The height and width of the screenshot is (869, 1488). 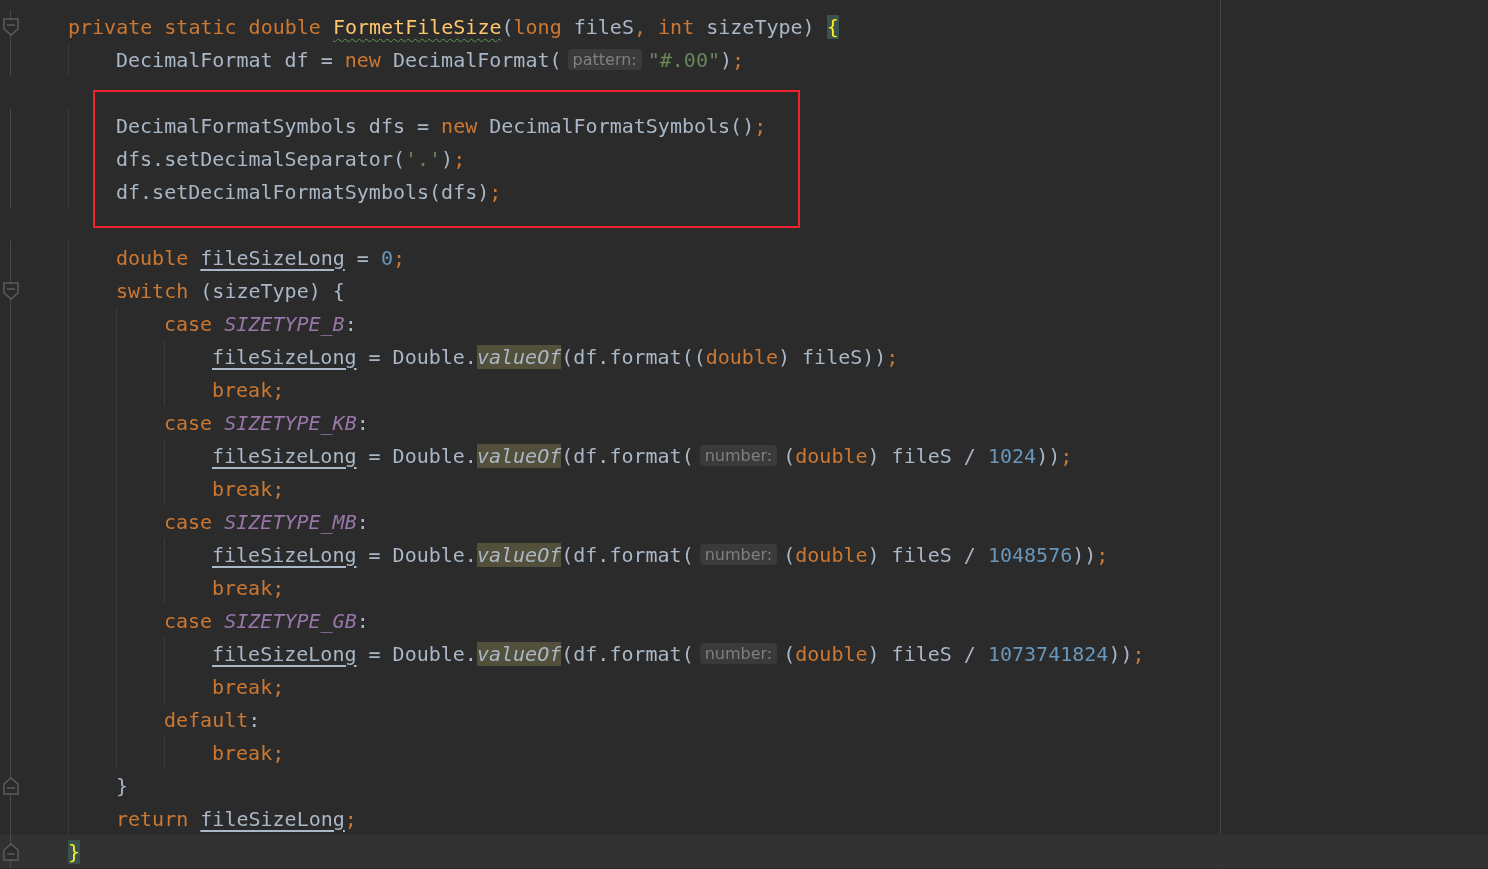 I want to click on string-literal: '.', so click(x=423, y=158).